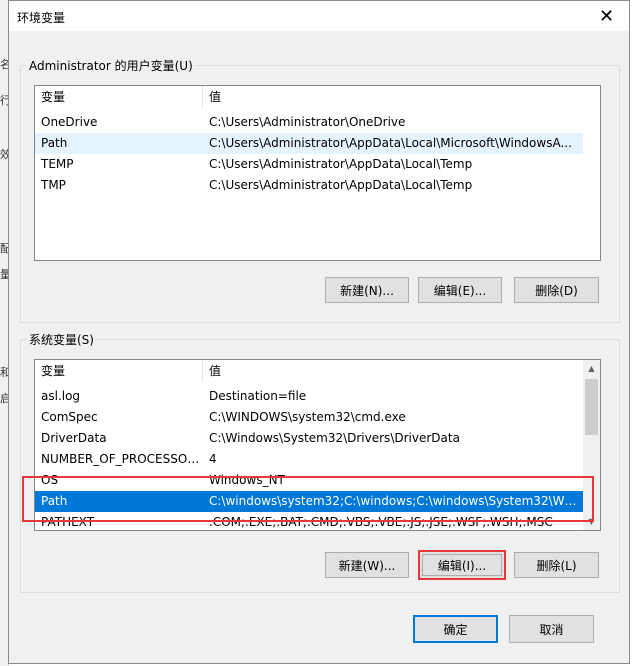 The height and width of the screenshot is (666, 632). What do you see at coordinates (4, 398) in the screenshot?
I see `background-text: 启` at bounding box center [4, 398].